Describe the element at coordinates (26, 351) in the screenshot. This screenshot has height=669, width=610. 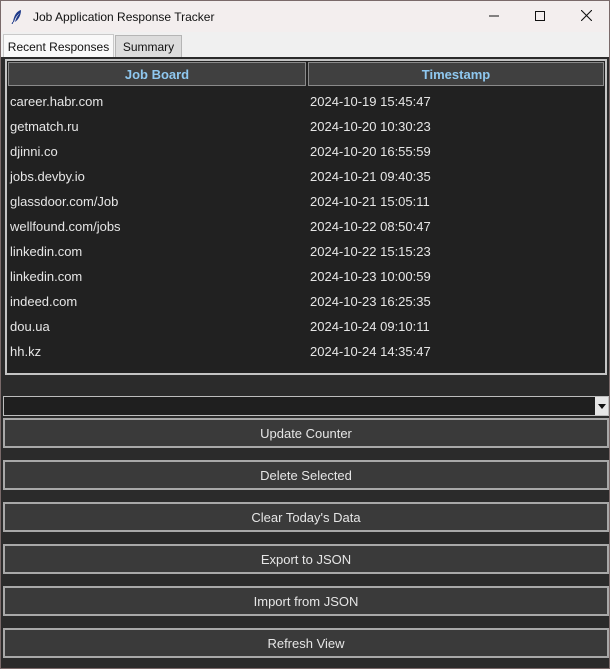
I see `job-board-cell: hh.kz` at that location.